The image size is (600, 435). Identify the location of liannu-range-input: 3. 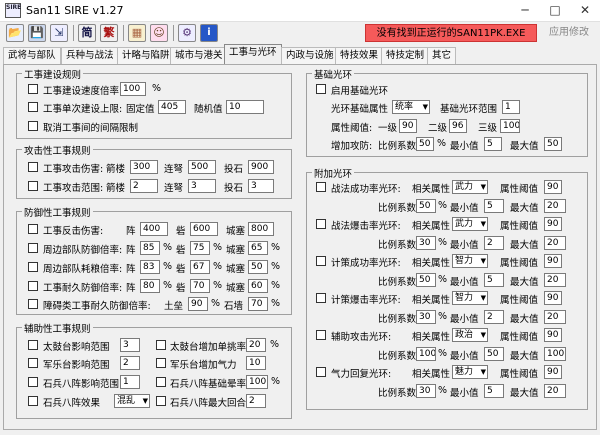
(202, 186).